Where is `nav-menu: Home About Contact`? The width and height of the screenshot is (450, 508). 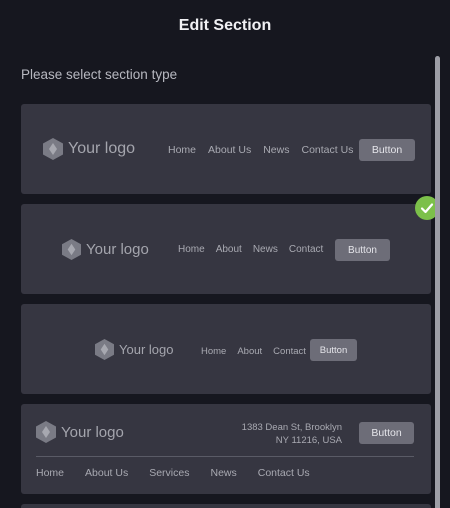
nav-menu: Home About Contact is located at coordinates (253, 351).